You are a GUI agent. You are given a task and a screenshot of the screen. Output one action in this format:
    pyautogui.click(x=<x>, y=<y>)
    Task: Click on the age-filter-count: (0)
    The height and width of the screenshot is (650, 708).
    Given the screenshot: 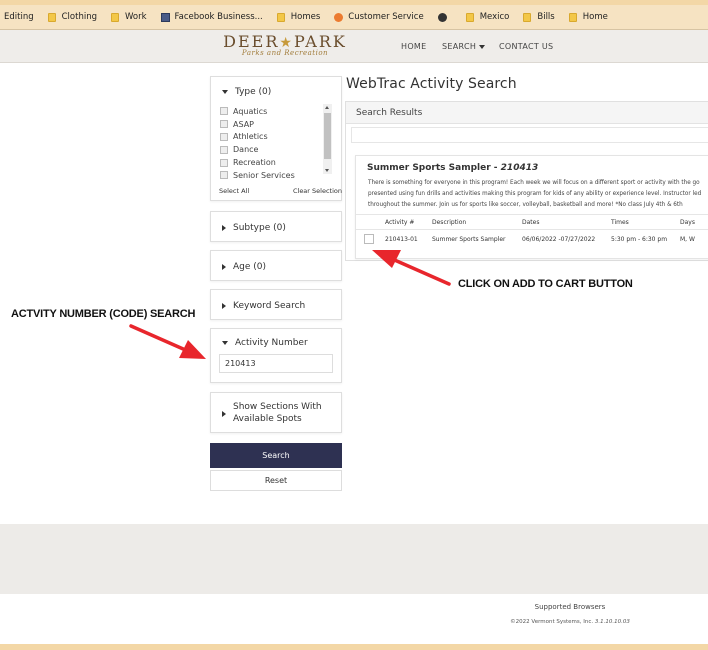 What is the action you would take?
    pyautogui.click(x=260, y=267)
    